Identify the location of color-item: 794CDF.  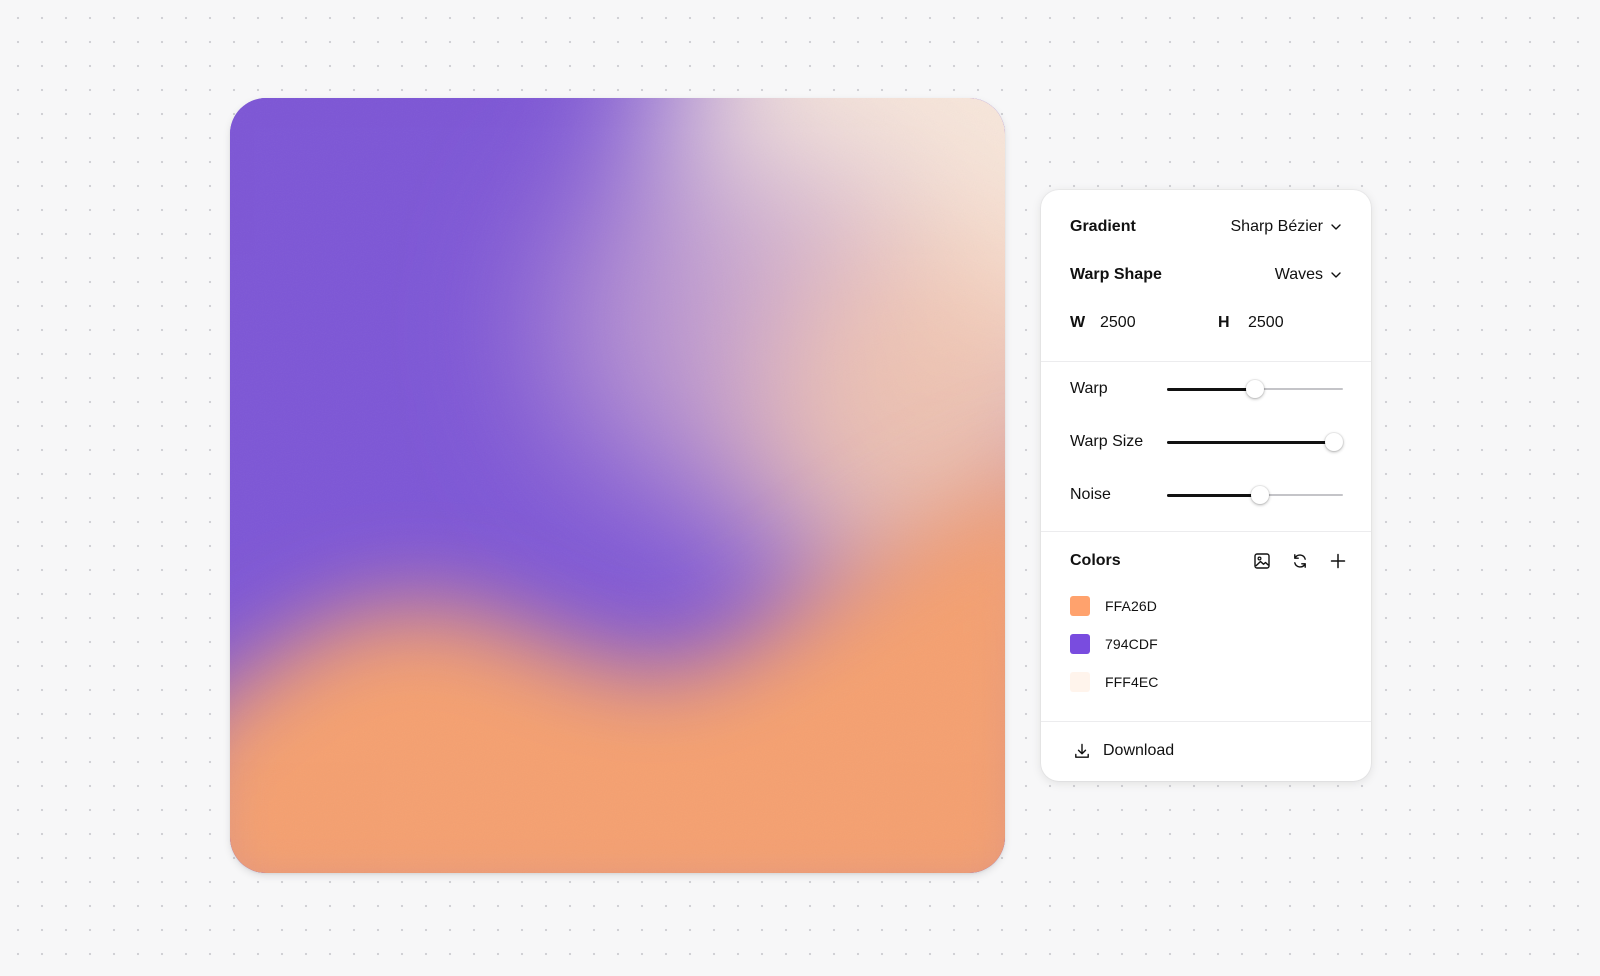
(1114, 644).